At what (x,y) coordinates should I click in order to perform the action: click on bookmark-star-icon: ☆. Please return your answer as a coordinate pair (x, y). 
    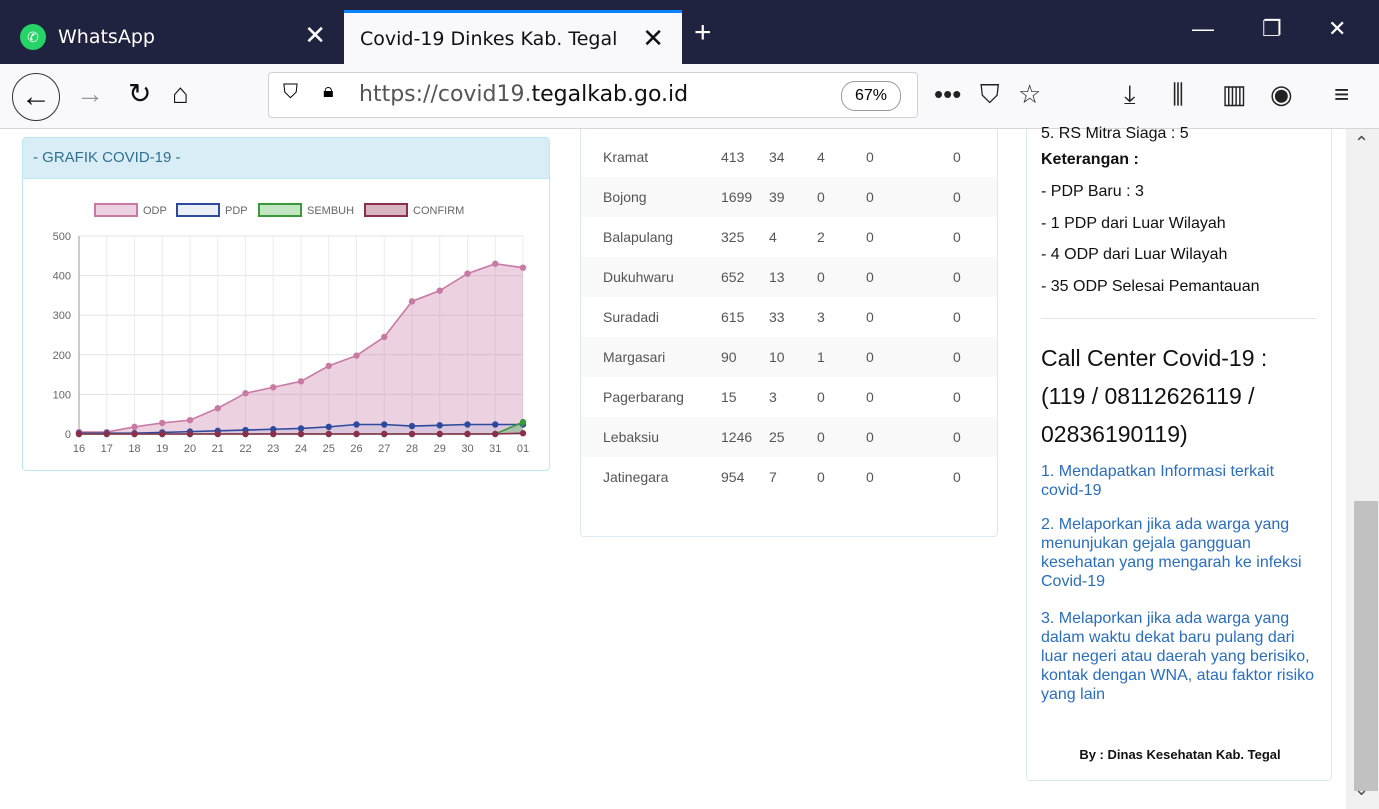
    Looking at the image, I should click on (1029, 94).